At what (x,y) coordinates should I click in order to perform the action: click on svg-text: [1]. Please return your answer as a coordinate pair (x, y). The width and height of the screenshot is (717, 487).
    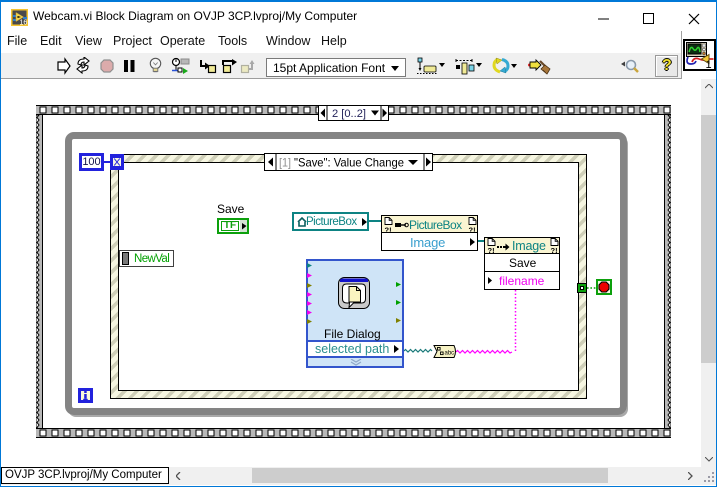
    Looking at the image, I should click on (285, 163).